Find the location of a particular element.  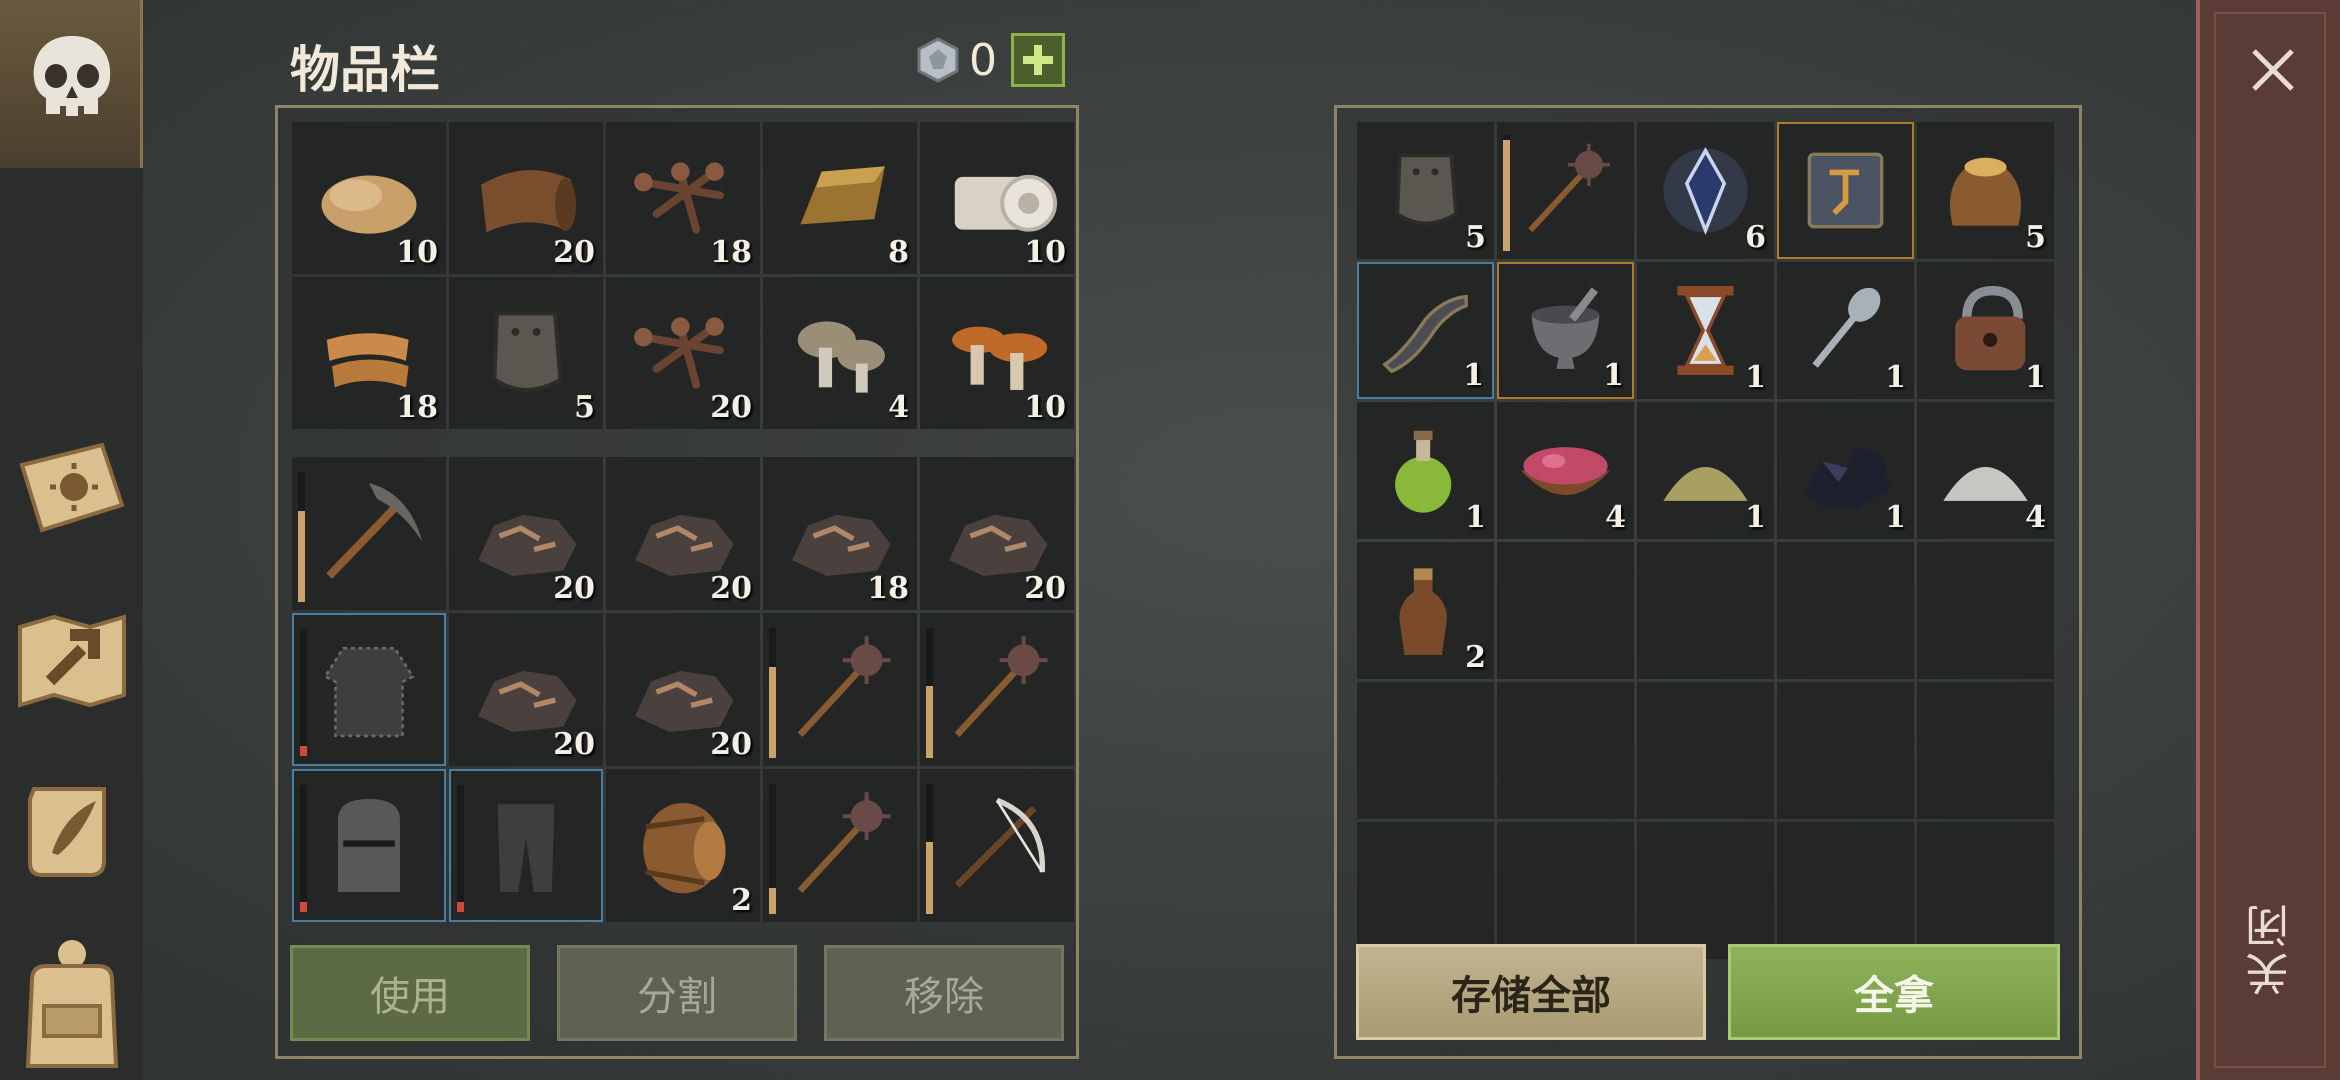

close-label-wrap: 关闭 is located at coordinates (2270, 948).